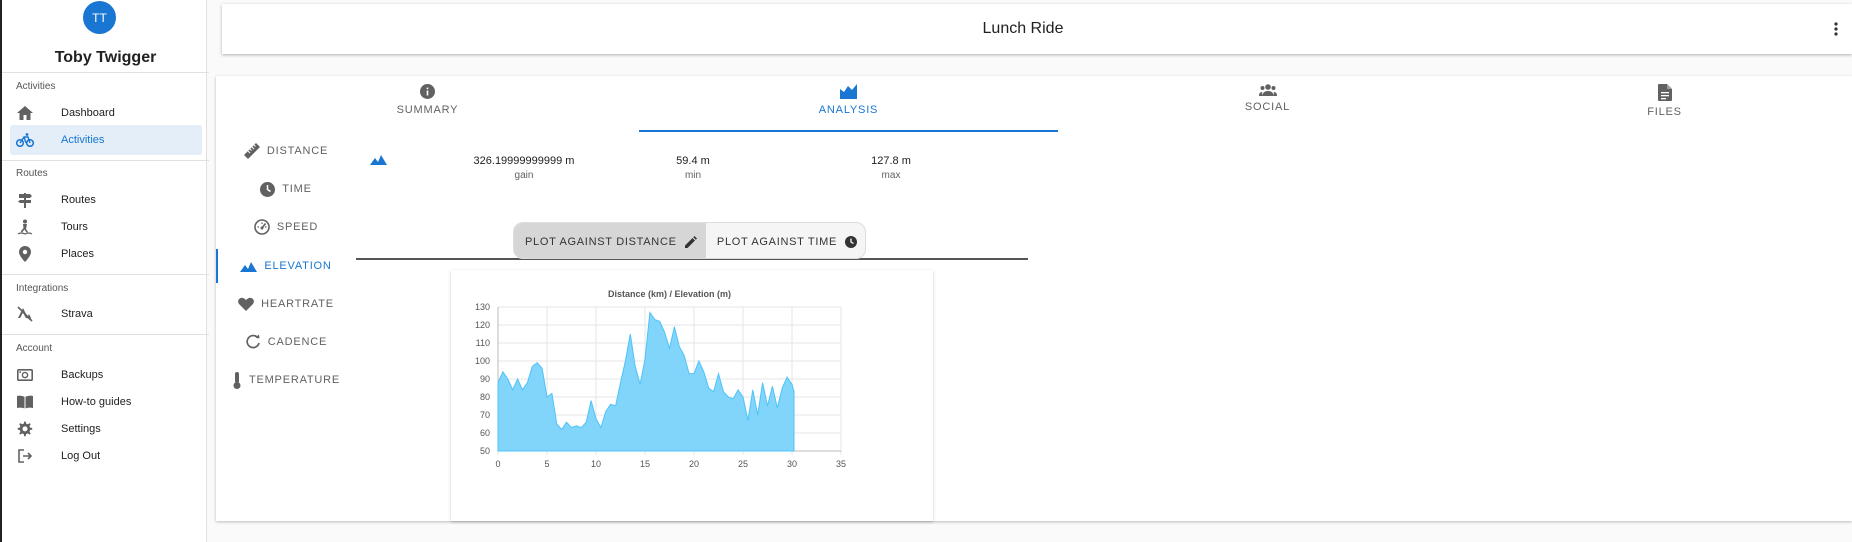 This screenshot has width=1852, height=542. Describe the element at coordinates (524, 161) in the screenshot. I see `stat-value: 326.19999999999 m` at that location.